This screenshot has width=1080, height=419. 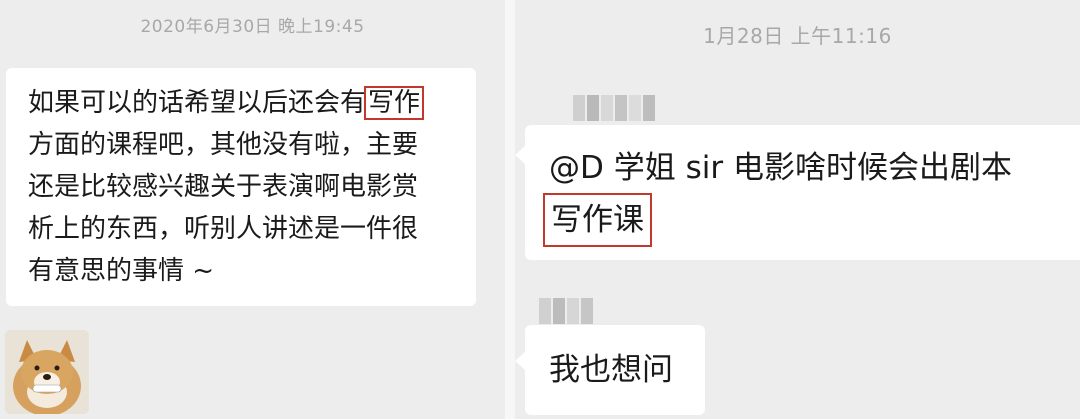 What do you see at coordinates (811, 220) in the screenshot?
I see `message-line-2: 写作课` at bounding box center [811, 220].